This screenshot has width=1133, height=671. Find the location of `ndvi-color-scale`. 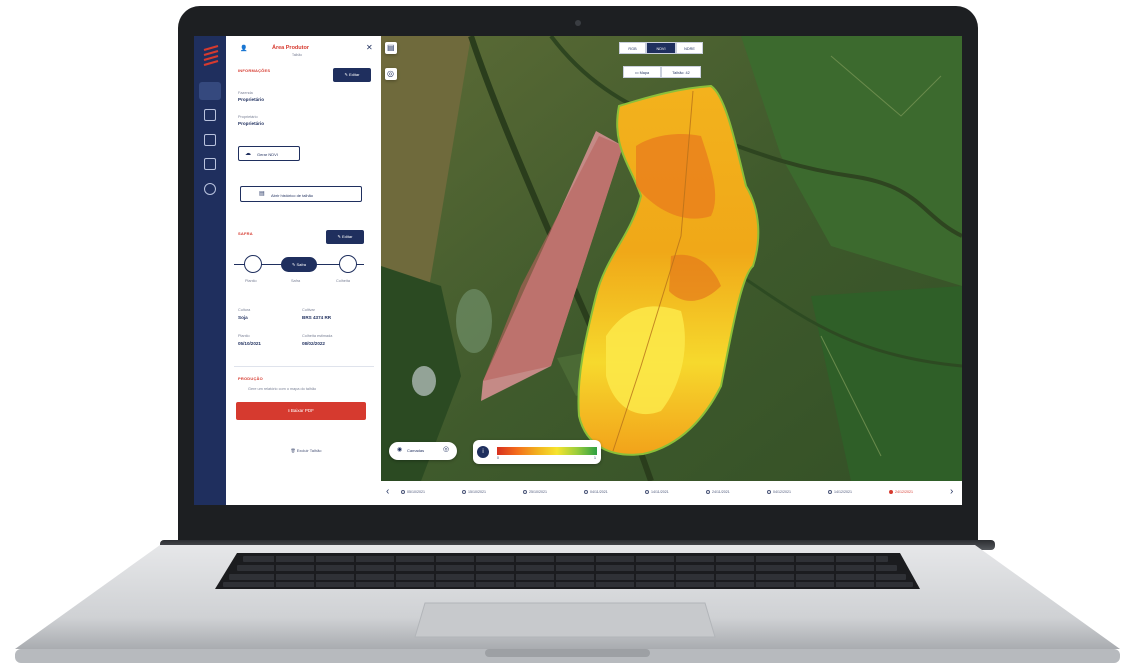

ndvi-color-scale is located at coordinates (547, 451).